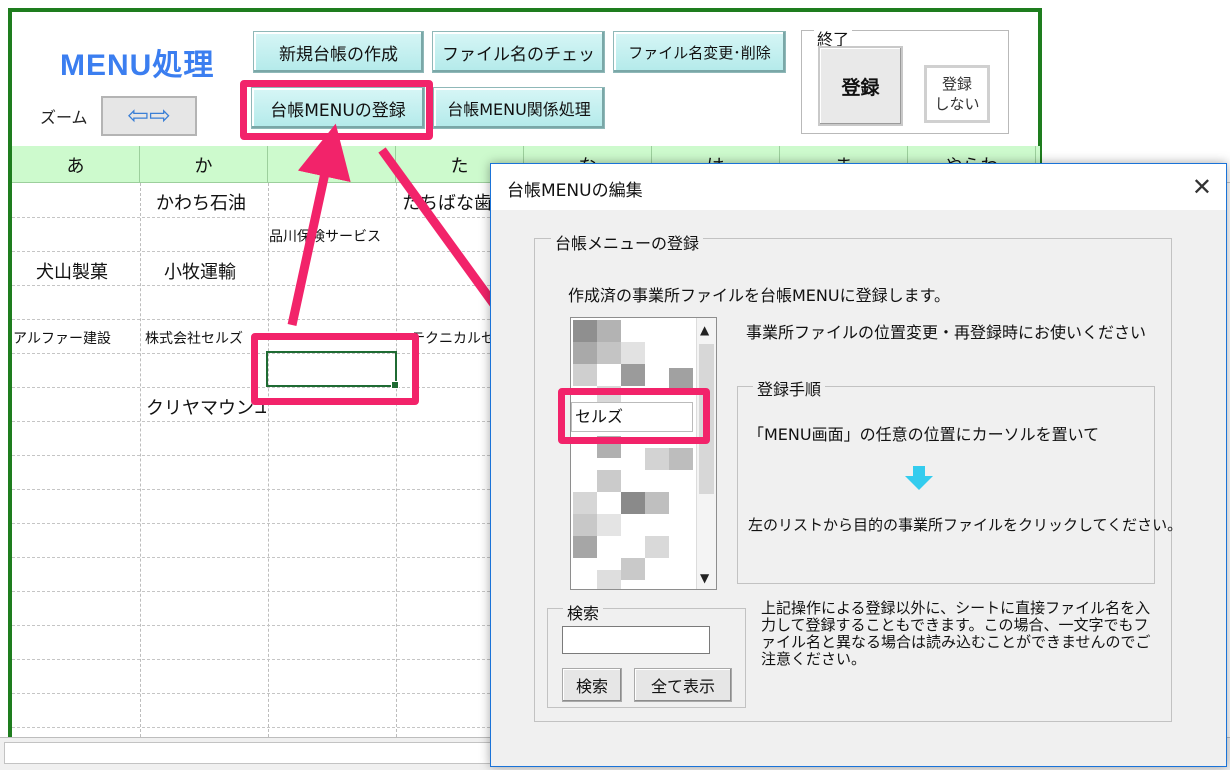 The height and width of the screenshot is (770, 1230). What do you see at coordinates (338, 52) in the screenshot?
I see `new-ledger-button: 新規台帳の作成` at bounding box center [338, 52].